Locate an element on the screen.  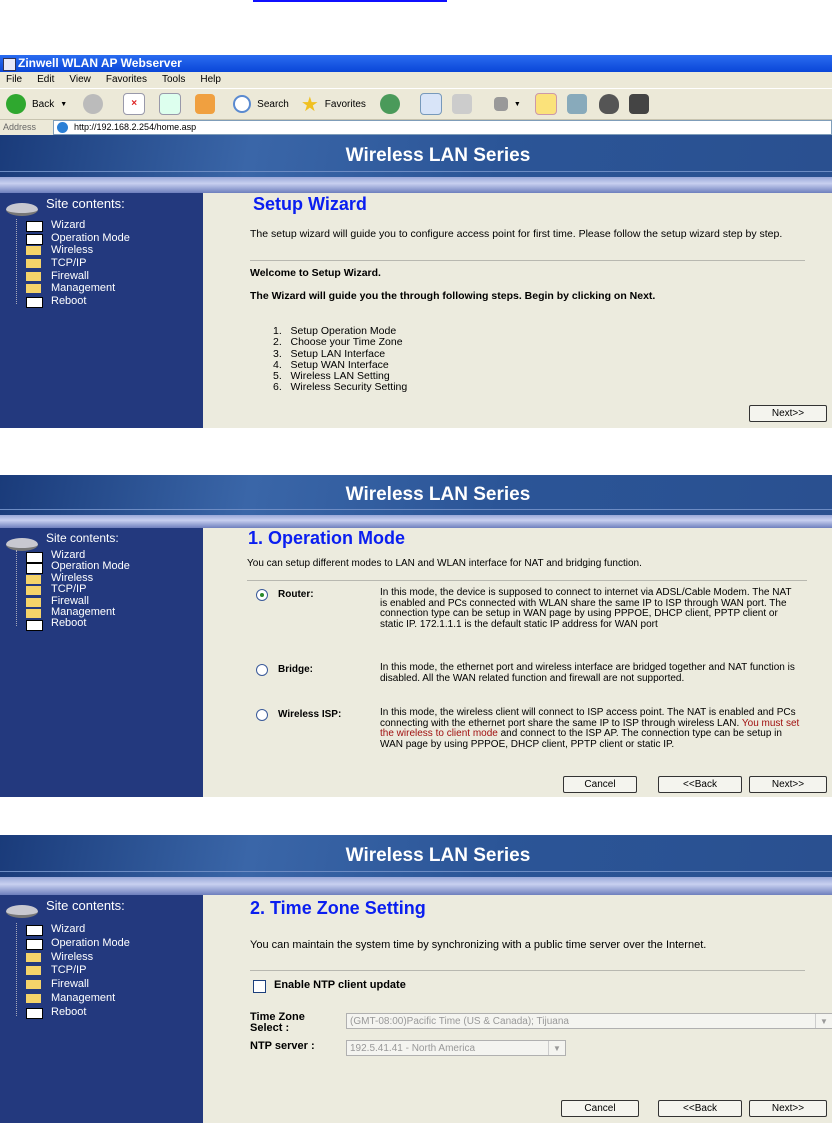
back-arrow-icon is located at coordinates (16, 104).